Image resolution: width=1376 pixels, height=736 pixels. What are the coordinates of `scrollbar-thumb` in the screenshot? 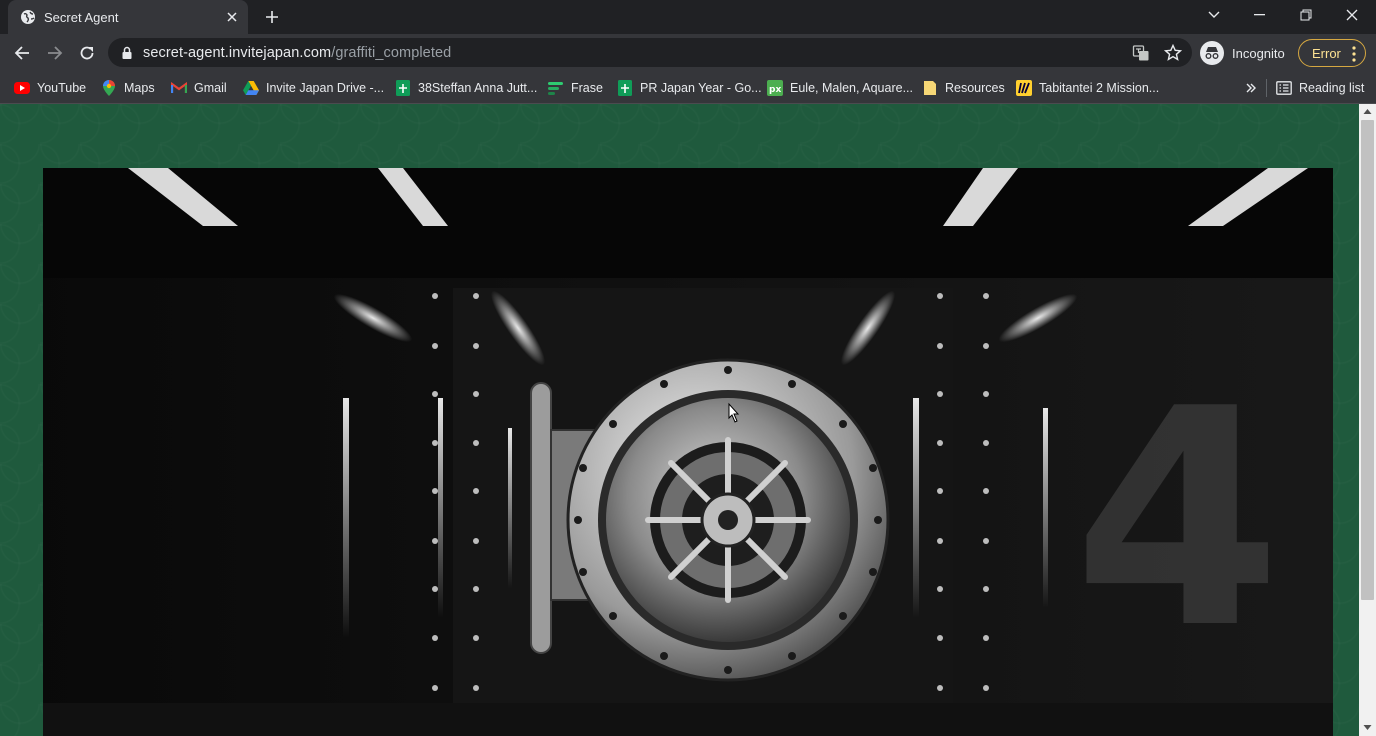 It's located at (1367, 360).